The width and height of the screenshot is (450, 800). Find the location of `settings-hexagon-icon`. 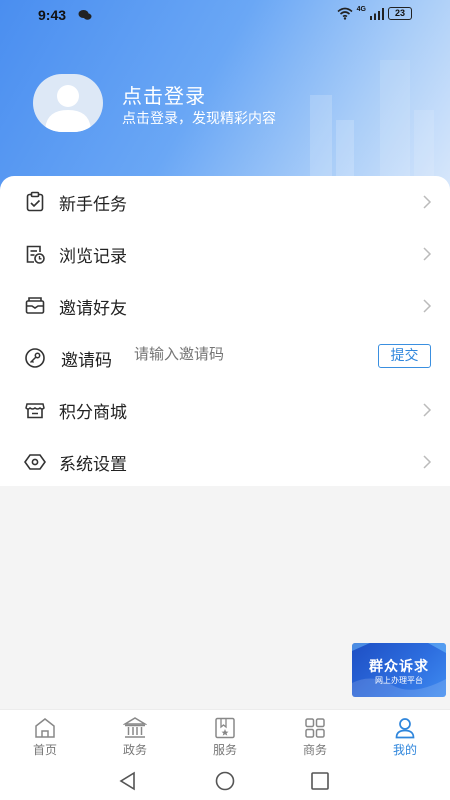

settings-hexagon-icon is located at coordinates (35, 462).